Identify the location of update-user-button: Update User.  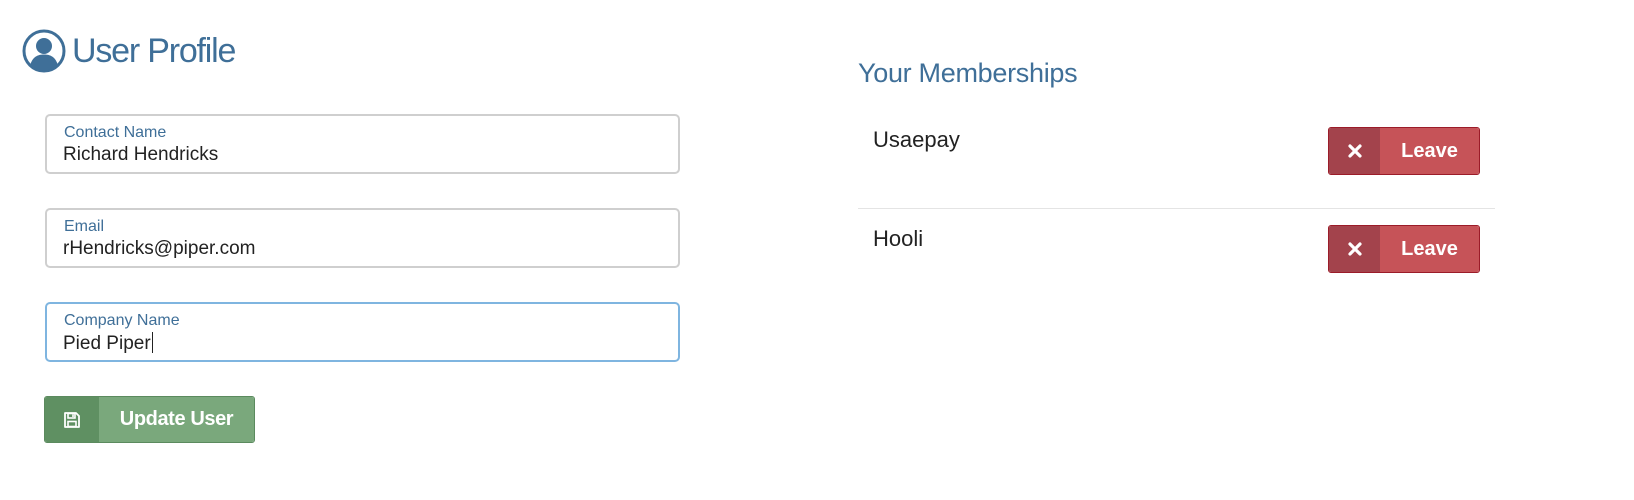
(149, 419).